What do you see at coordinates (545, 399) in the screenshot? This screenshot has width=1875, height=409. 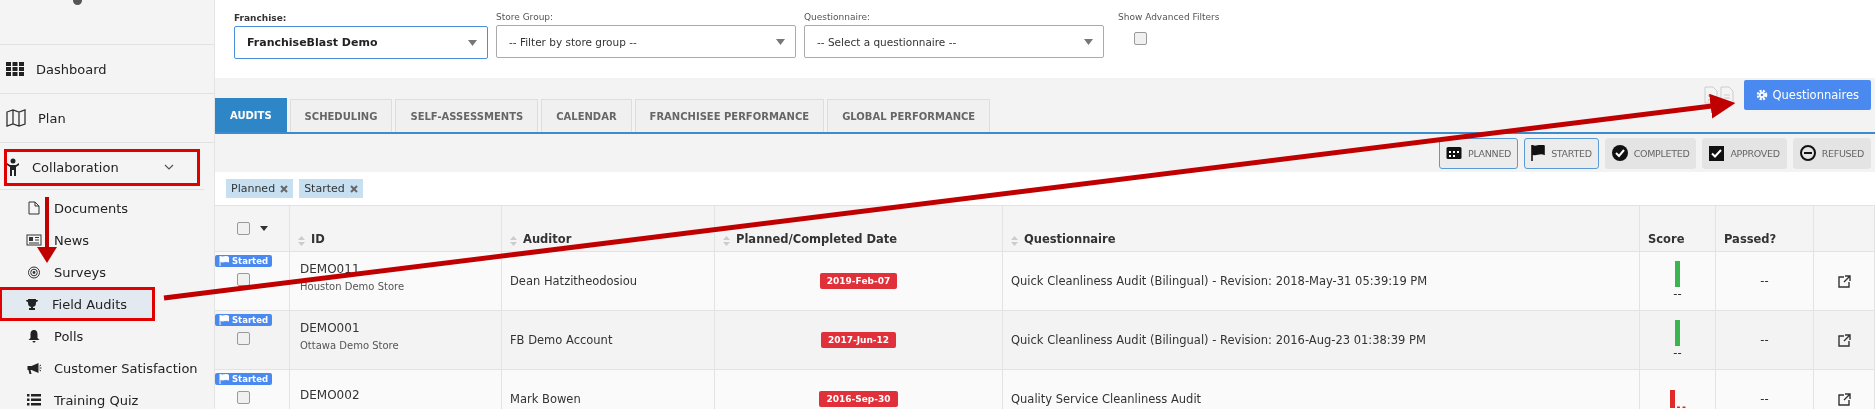 I see `table-cell: Mark Bowen` at bounding box center [545, 399].